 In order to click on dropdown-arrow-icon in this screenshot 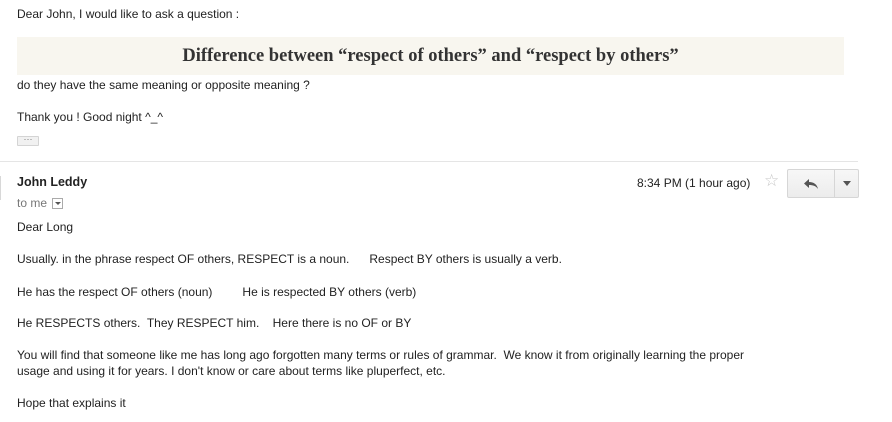, I will do `click(846, 183)`.